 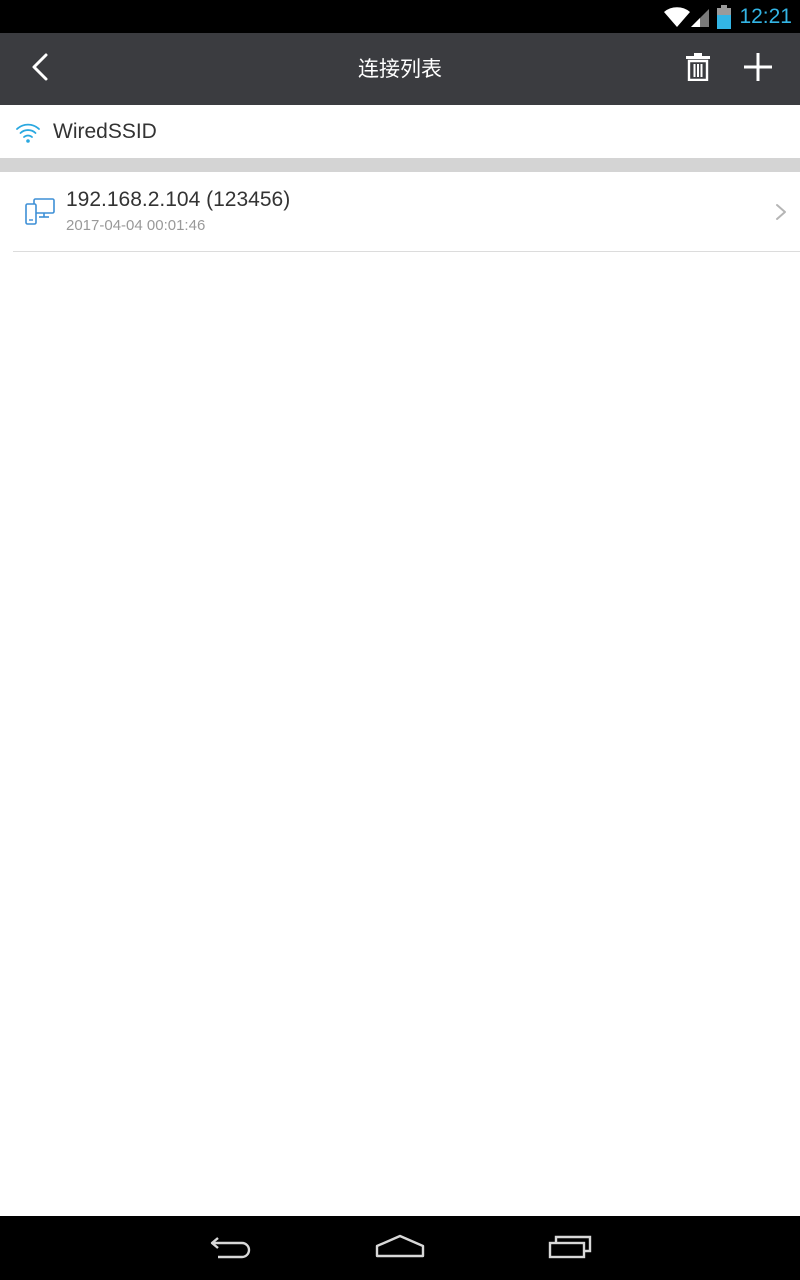 I want to click on delete-button, so click(x=698, y=69).